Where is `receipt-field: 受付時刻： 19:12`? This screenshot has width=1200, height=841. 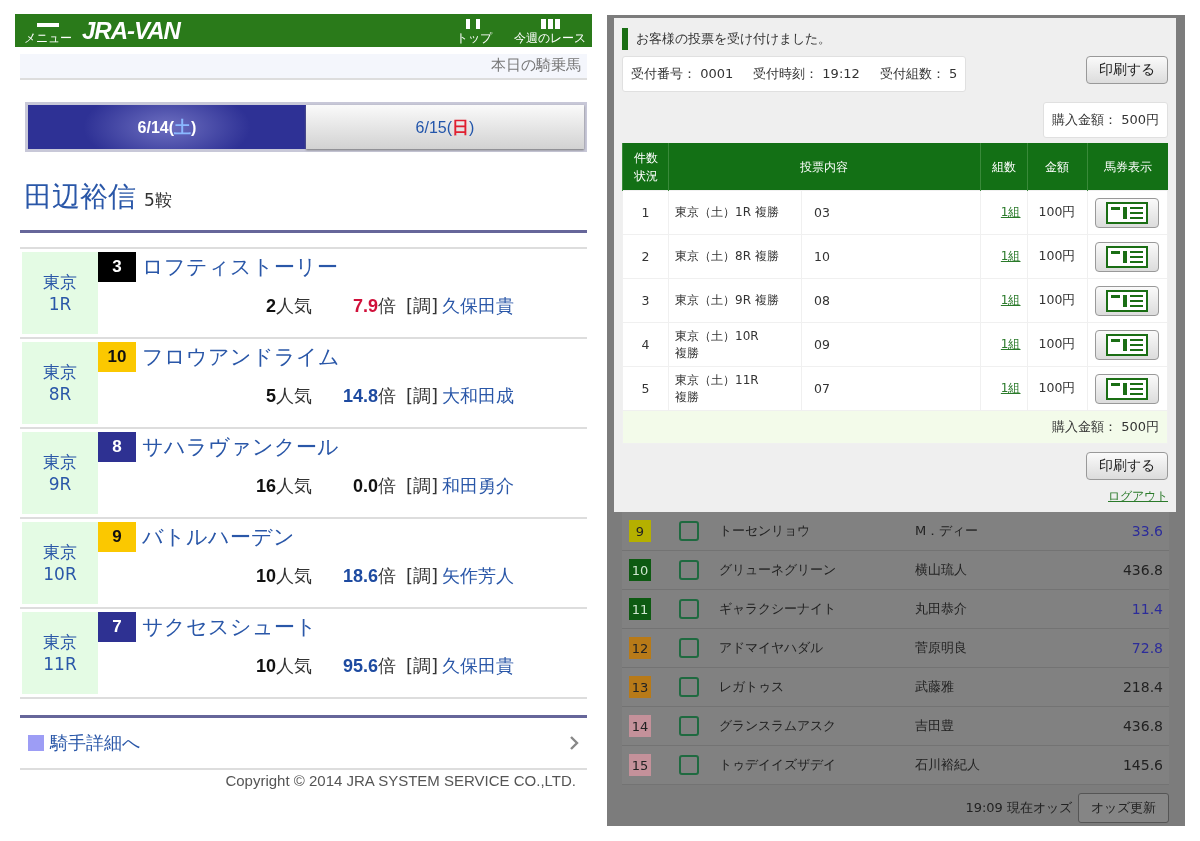
receipt-field: 受付時刻： 19:12 is located at coordinates (806, 74).